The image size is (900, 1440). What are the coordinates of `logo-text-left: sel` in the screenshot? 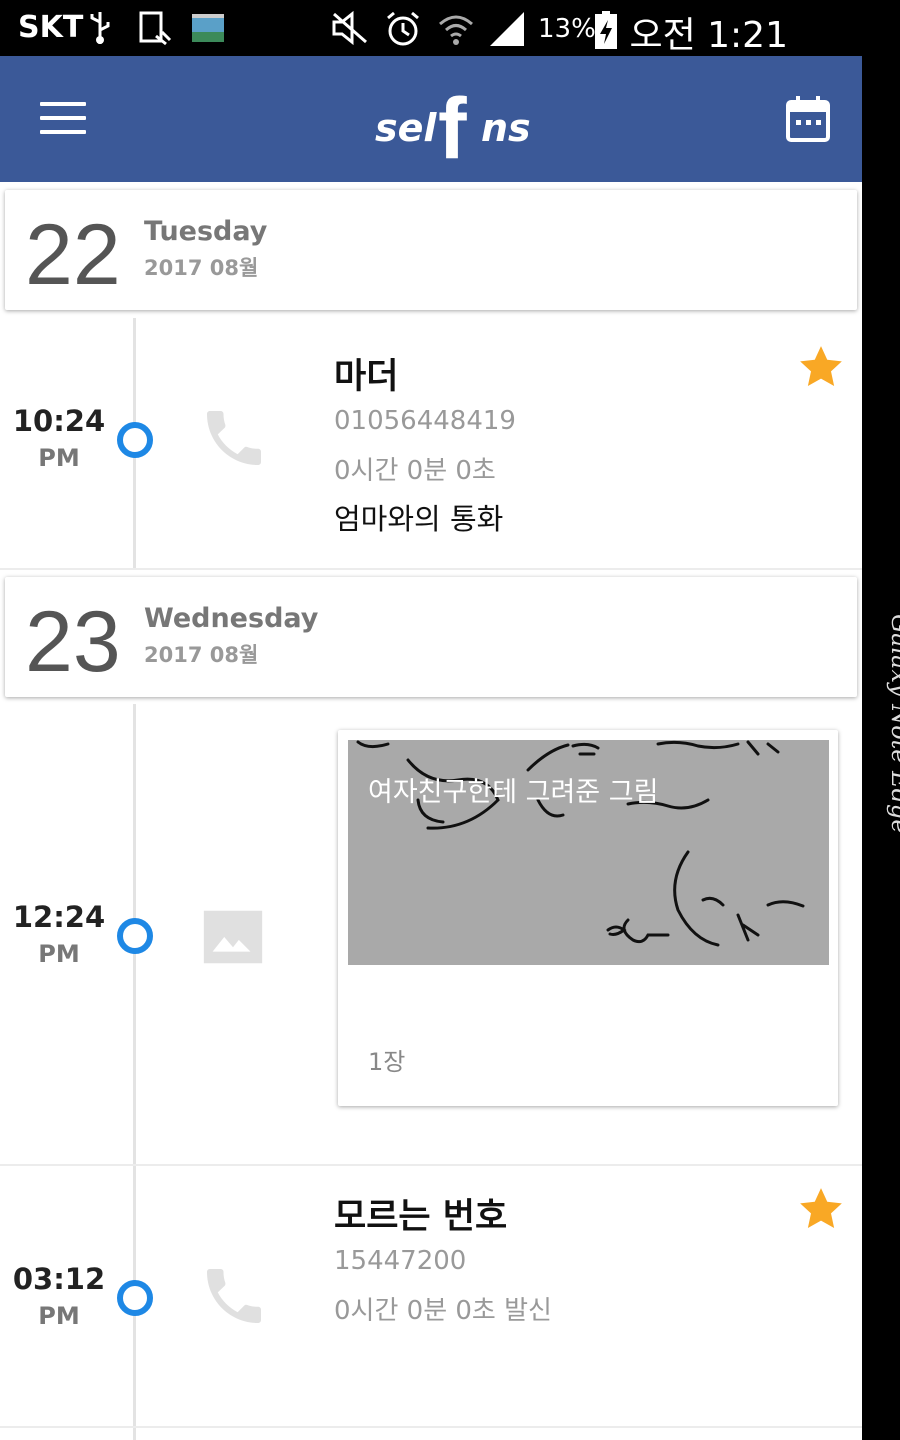 It's located at (406, 128).